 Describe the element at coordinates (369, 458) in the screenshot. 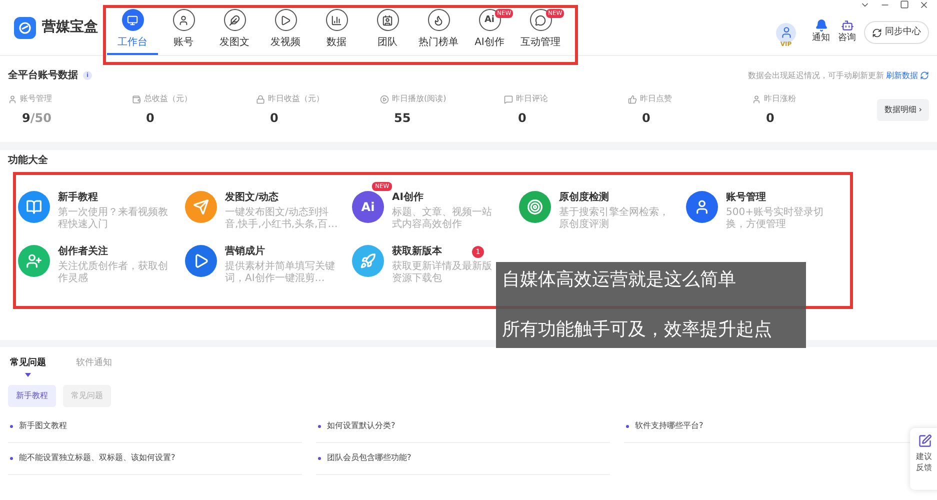

I see `question-link: 团队会员包含哪些功能?` at that location.